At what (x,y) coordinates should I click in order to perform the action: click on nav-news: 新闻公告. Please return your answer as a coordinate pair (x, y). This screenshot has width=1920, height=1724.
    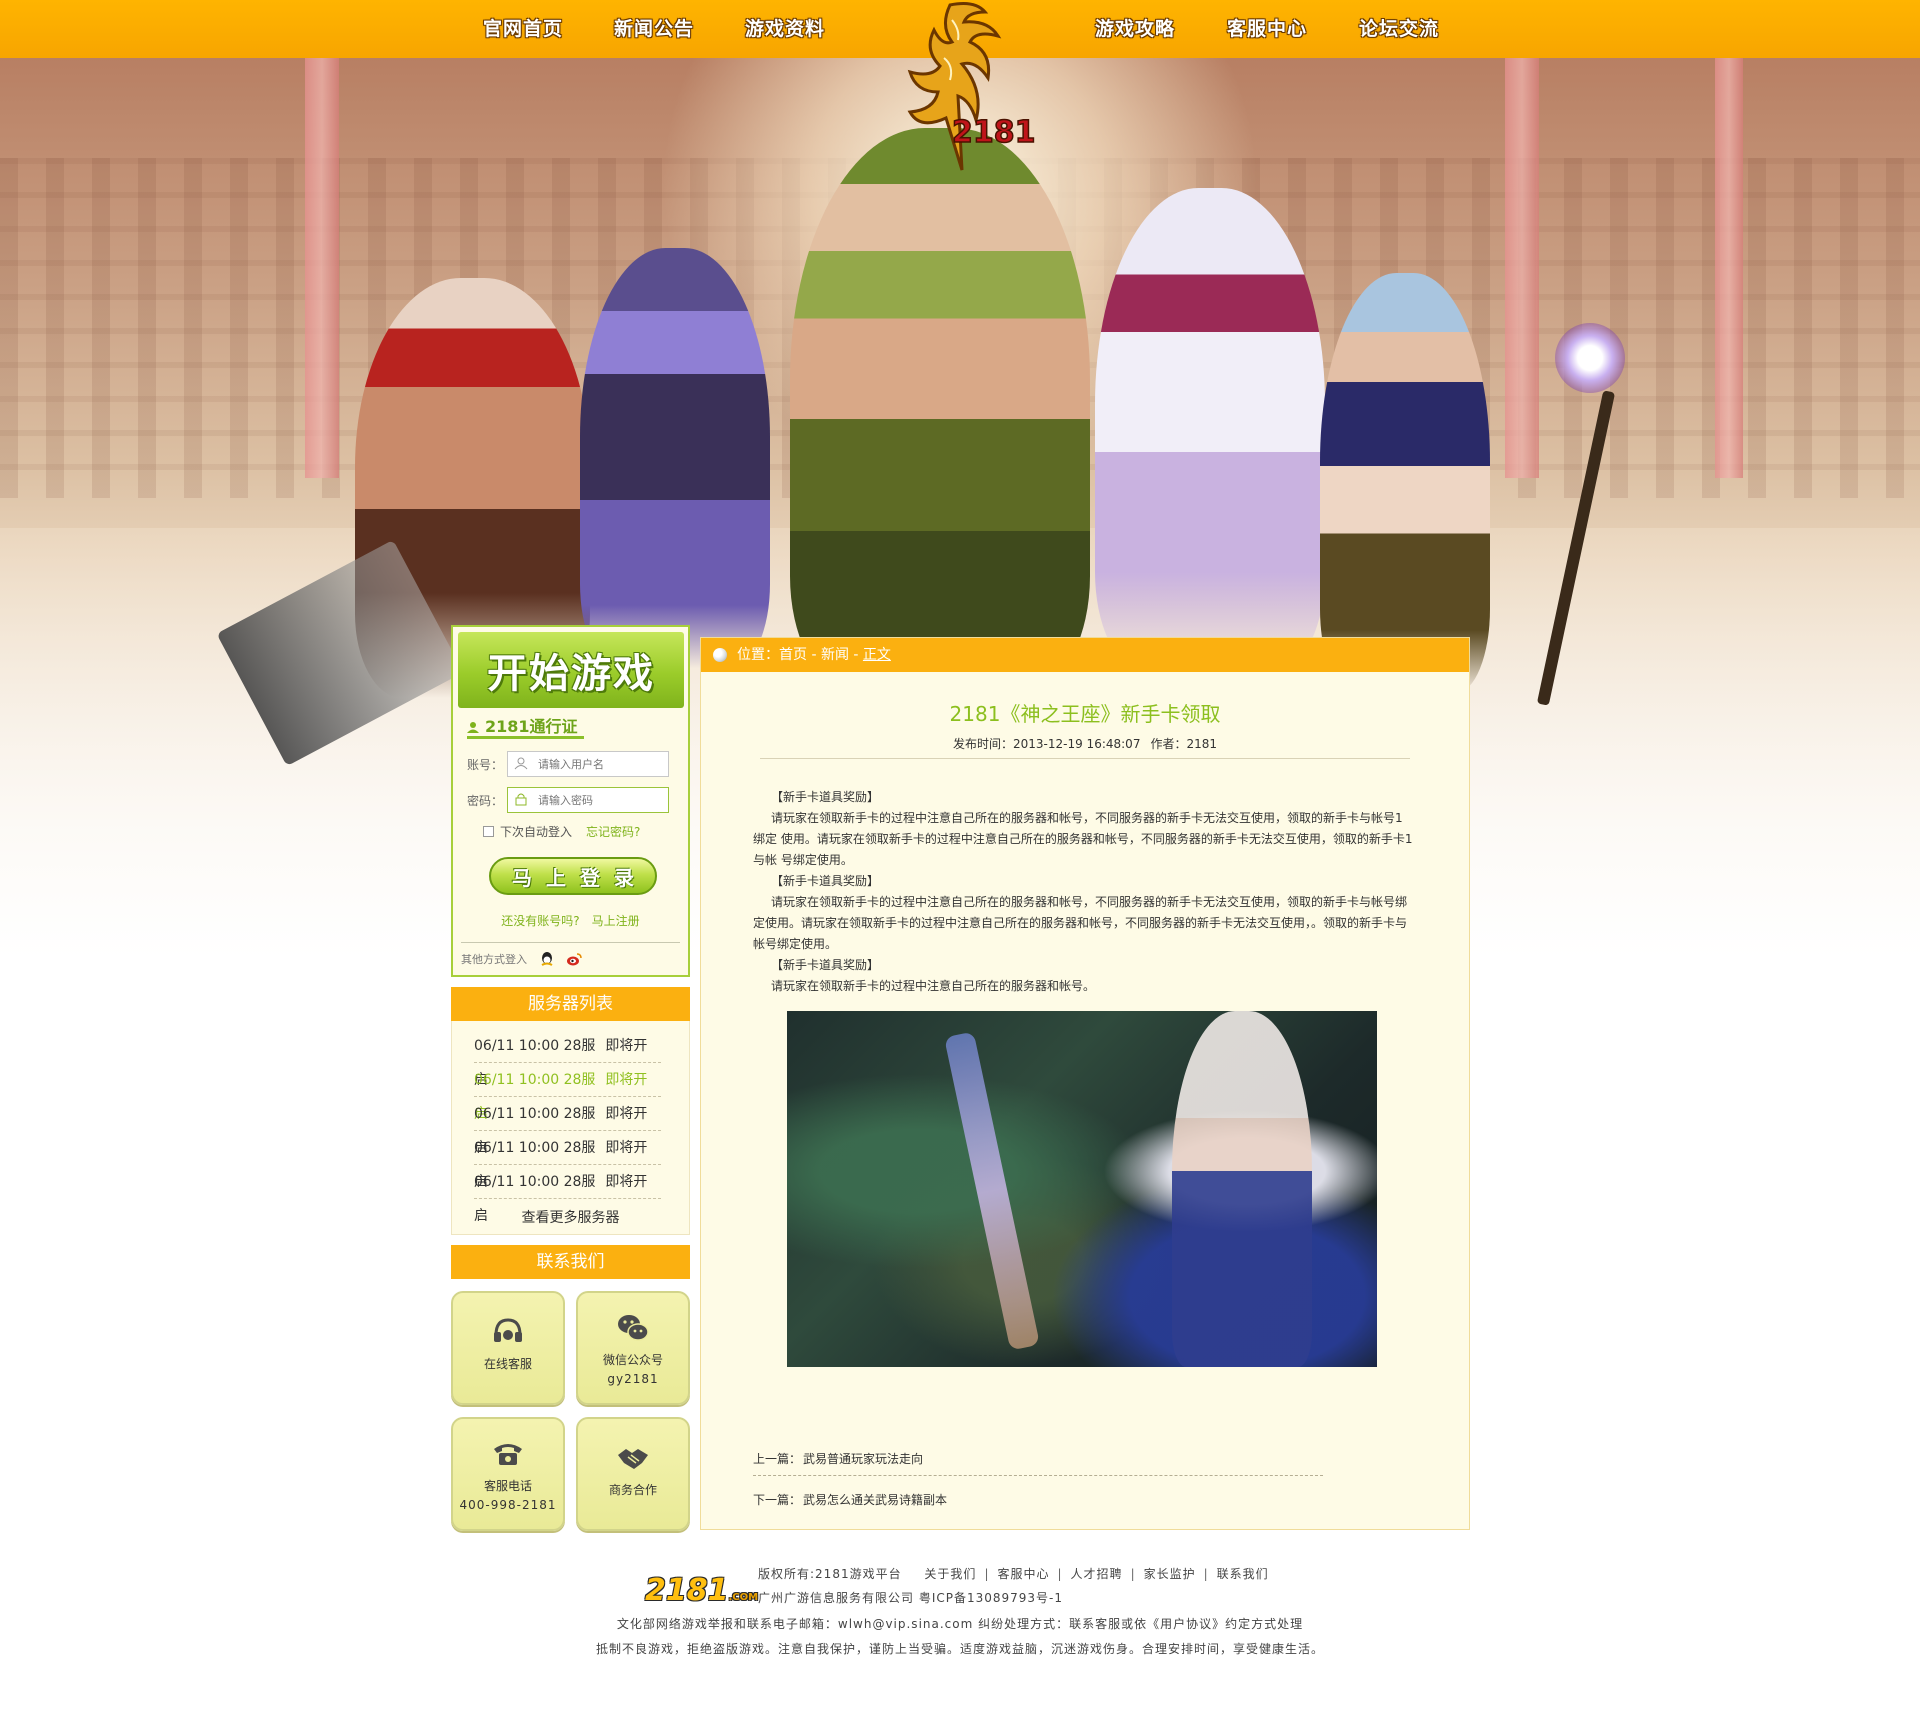
    Looking at the image, I should click on (654, 27).